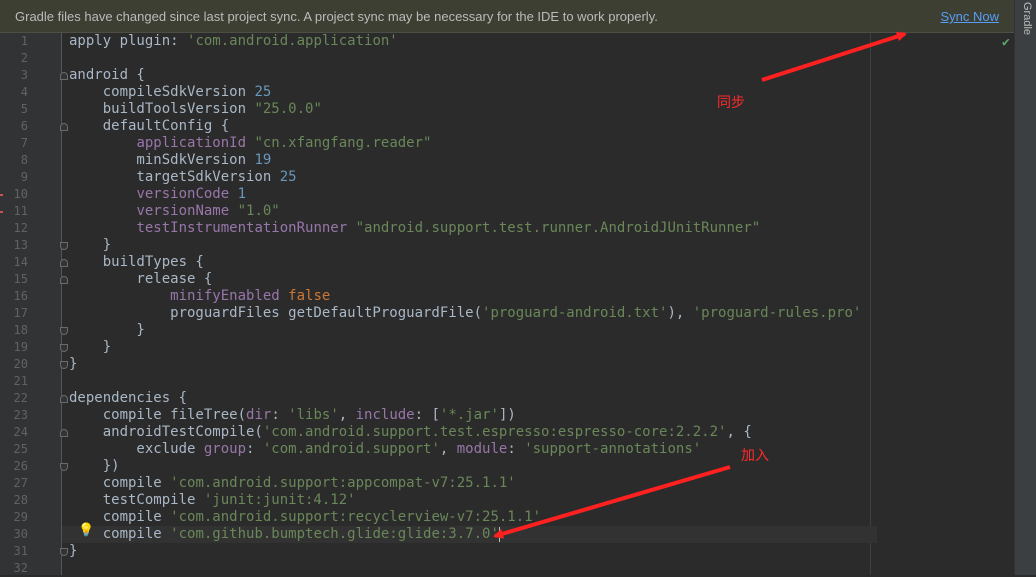 The image size is (1036, 577). Describe the element at coordinates (313, 415) in the screenshot. I see `code-token: 'libs'` at that location.